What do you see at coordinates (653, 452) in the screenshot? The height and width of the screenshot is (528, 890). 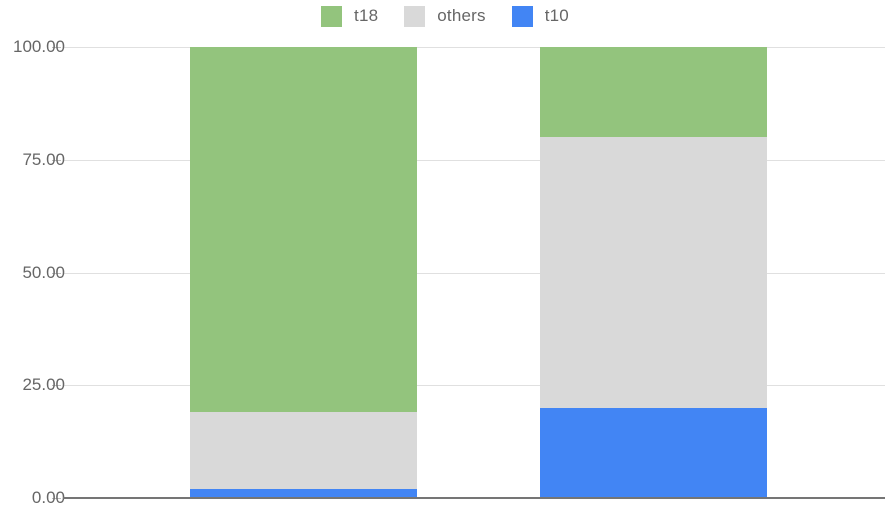 I see `bar-segment-Q2-t10` at bounding box center [653, 452].